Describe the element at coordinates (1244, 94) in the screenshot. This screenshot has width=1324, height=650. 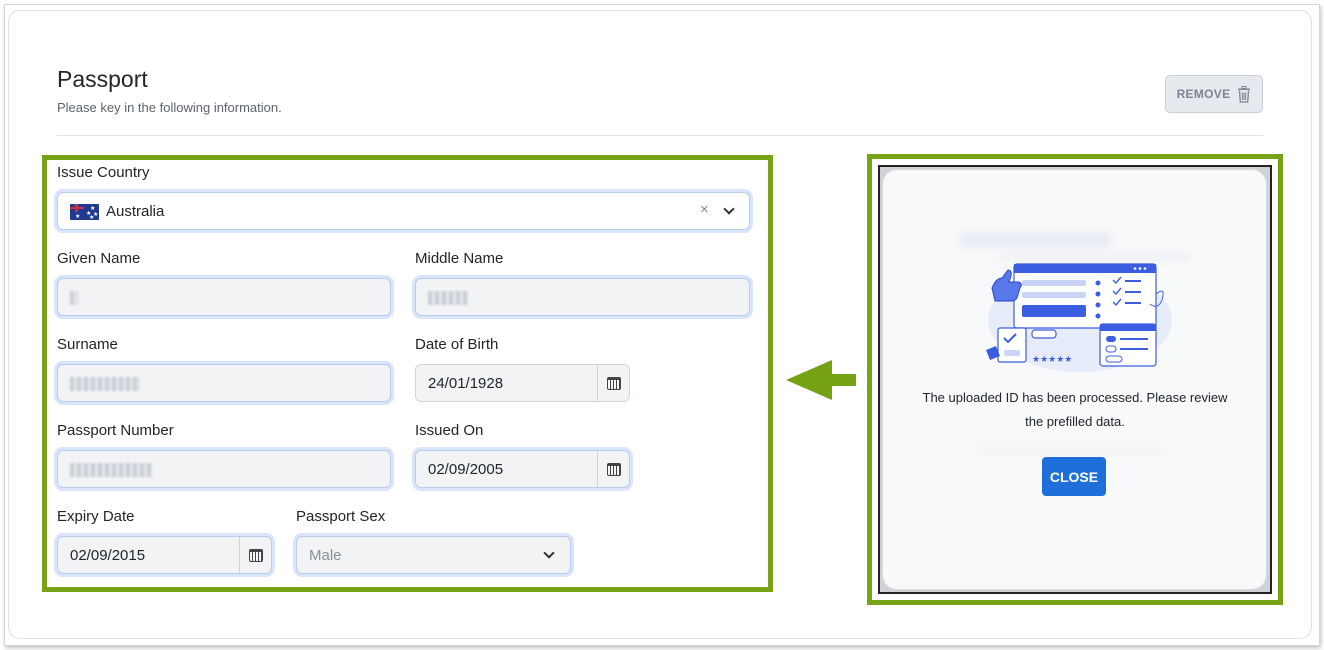
I see `trash-icon` at that location.